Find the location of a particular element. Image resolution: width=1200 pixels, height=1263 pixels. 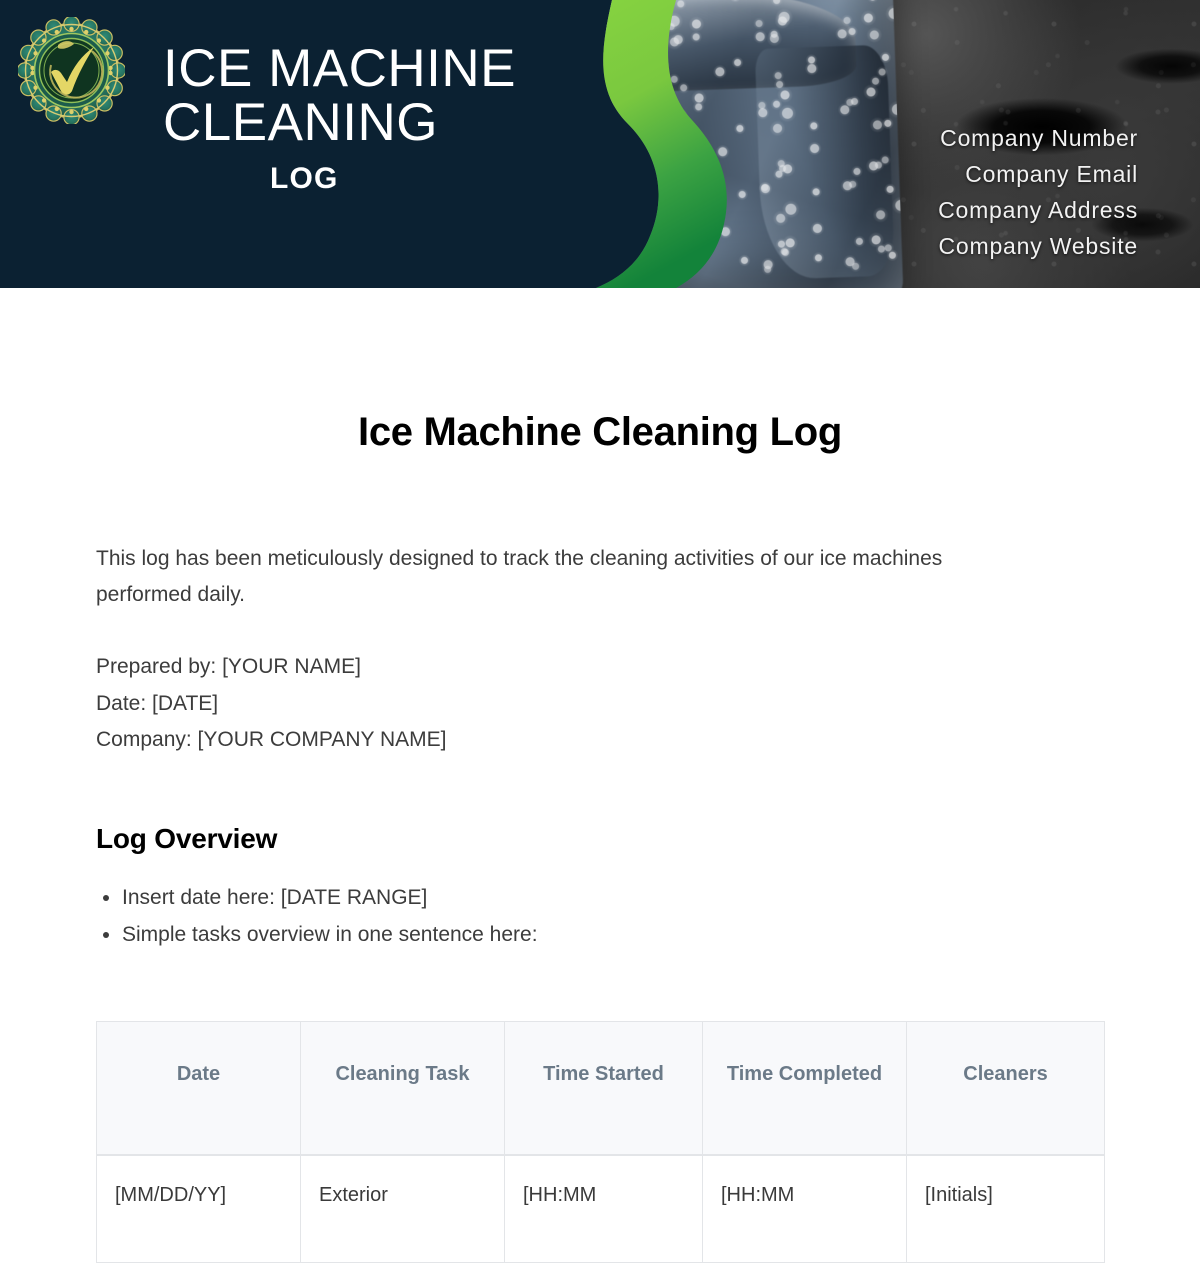

date-line: Date: [DATE] is located at coordinates (157, 703).